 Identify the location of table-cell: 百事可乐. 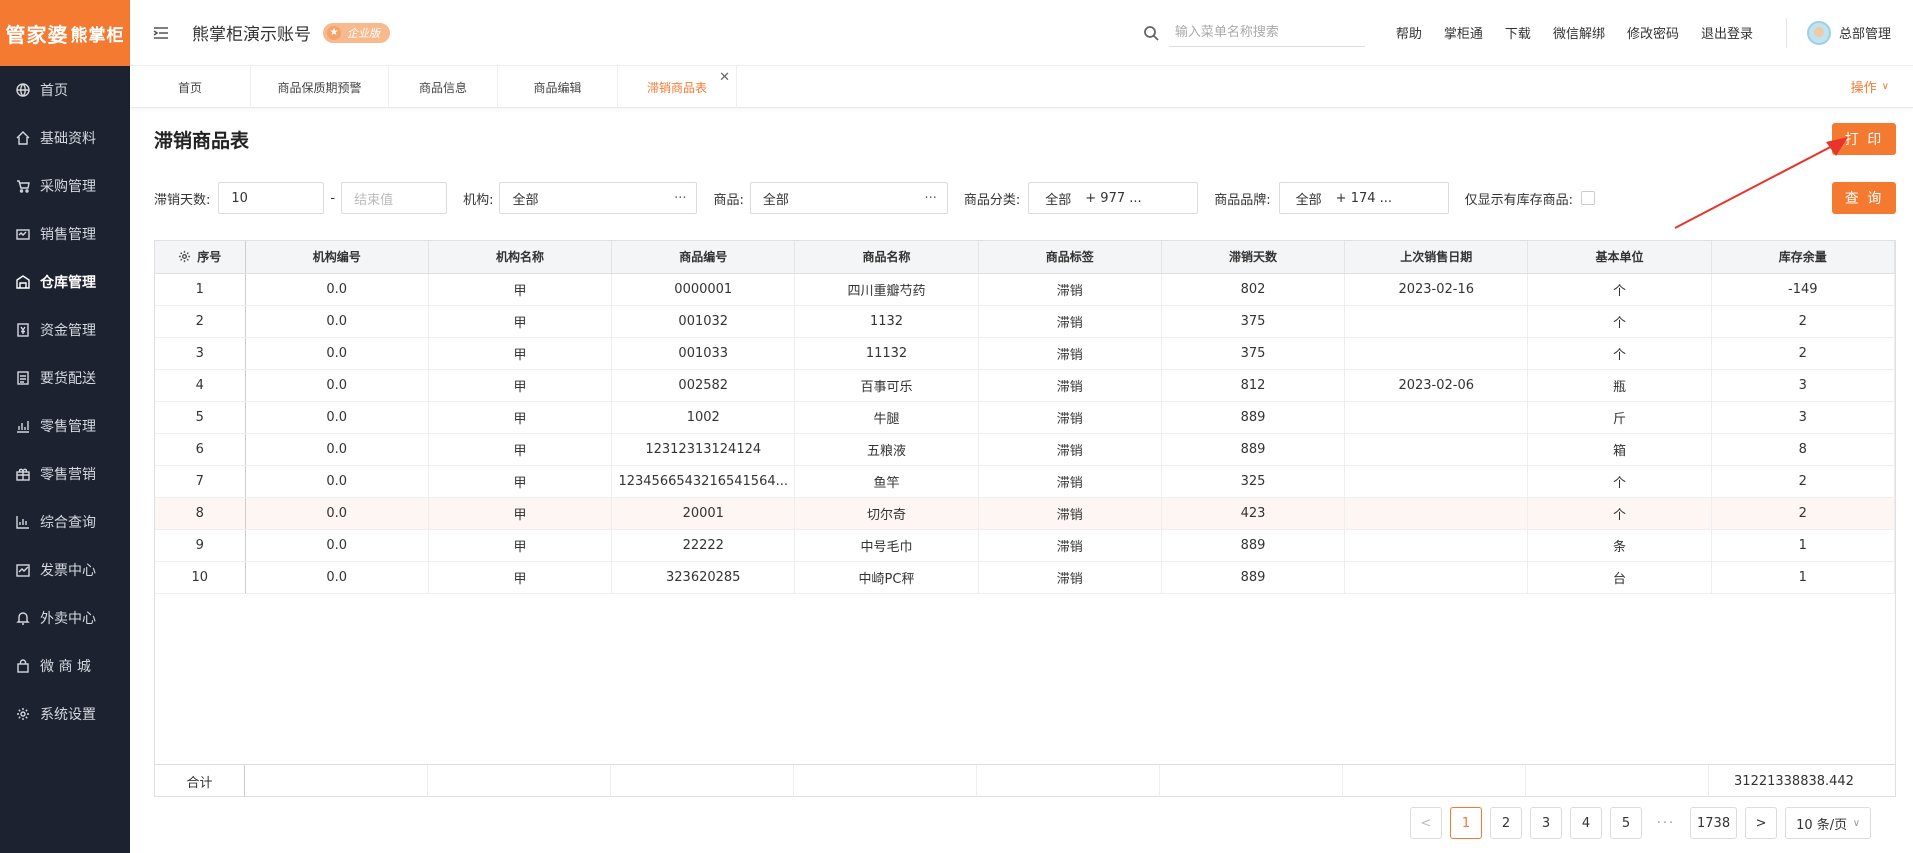
(886, 385).